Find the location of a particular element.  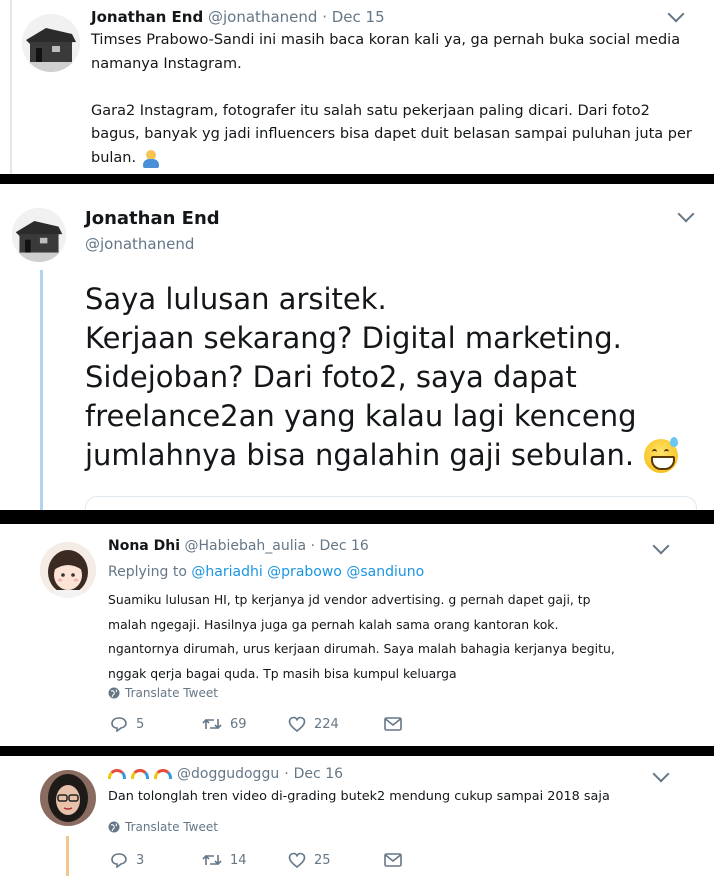

mention-link: @hariadhi is located at coordinates (226, 572).